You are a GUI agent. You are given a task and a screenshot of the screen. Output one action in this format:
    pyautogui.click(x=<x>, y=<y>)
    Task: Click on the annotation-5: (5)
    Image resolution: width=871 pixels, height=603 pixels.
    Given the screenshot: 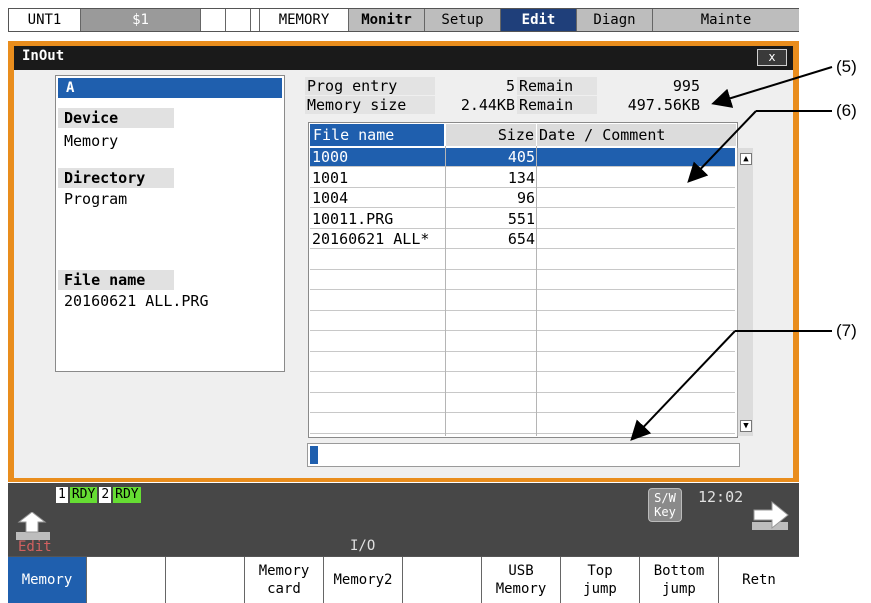 What is the action you would take?
    pyautogui.click(x=846, y=66)
    